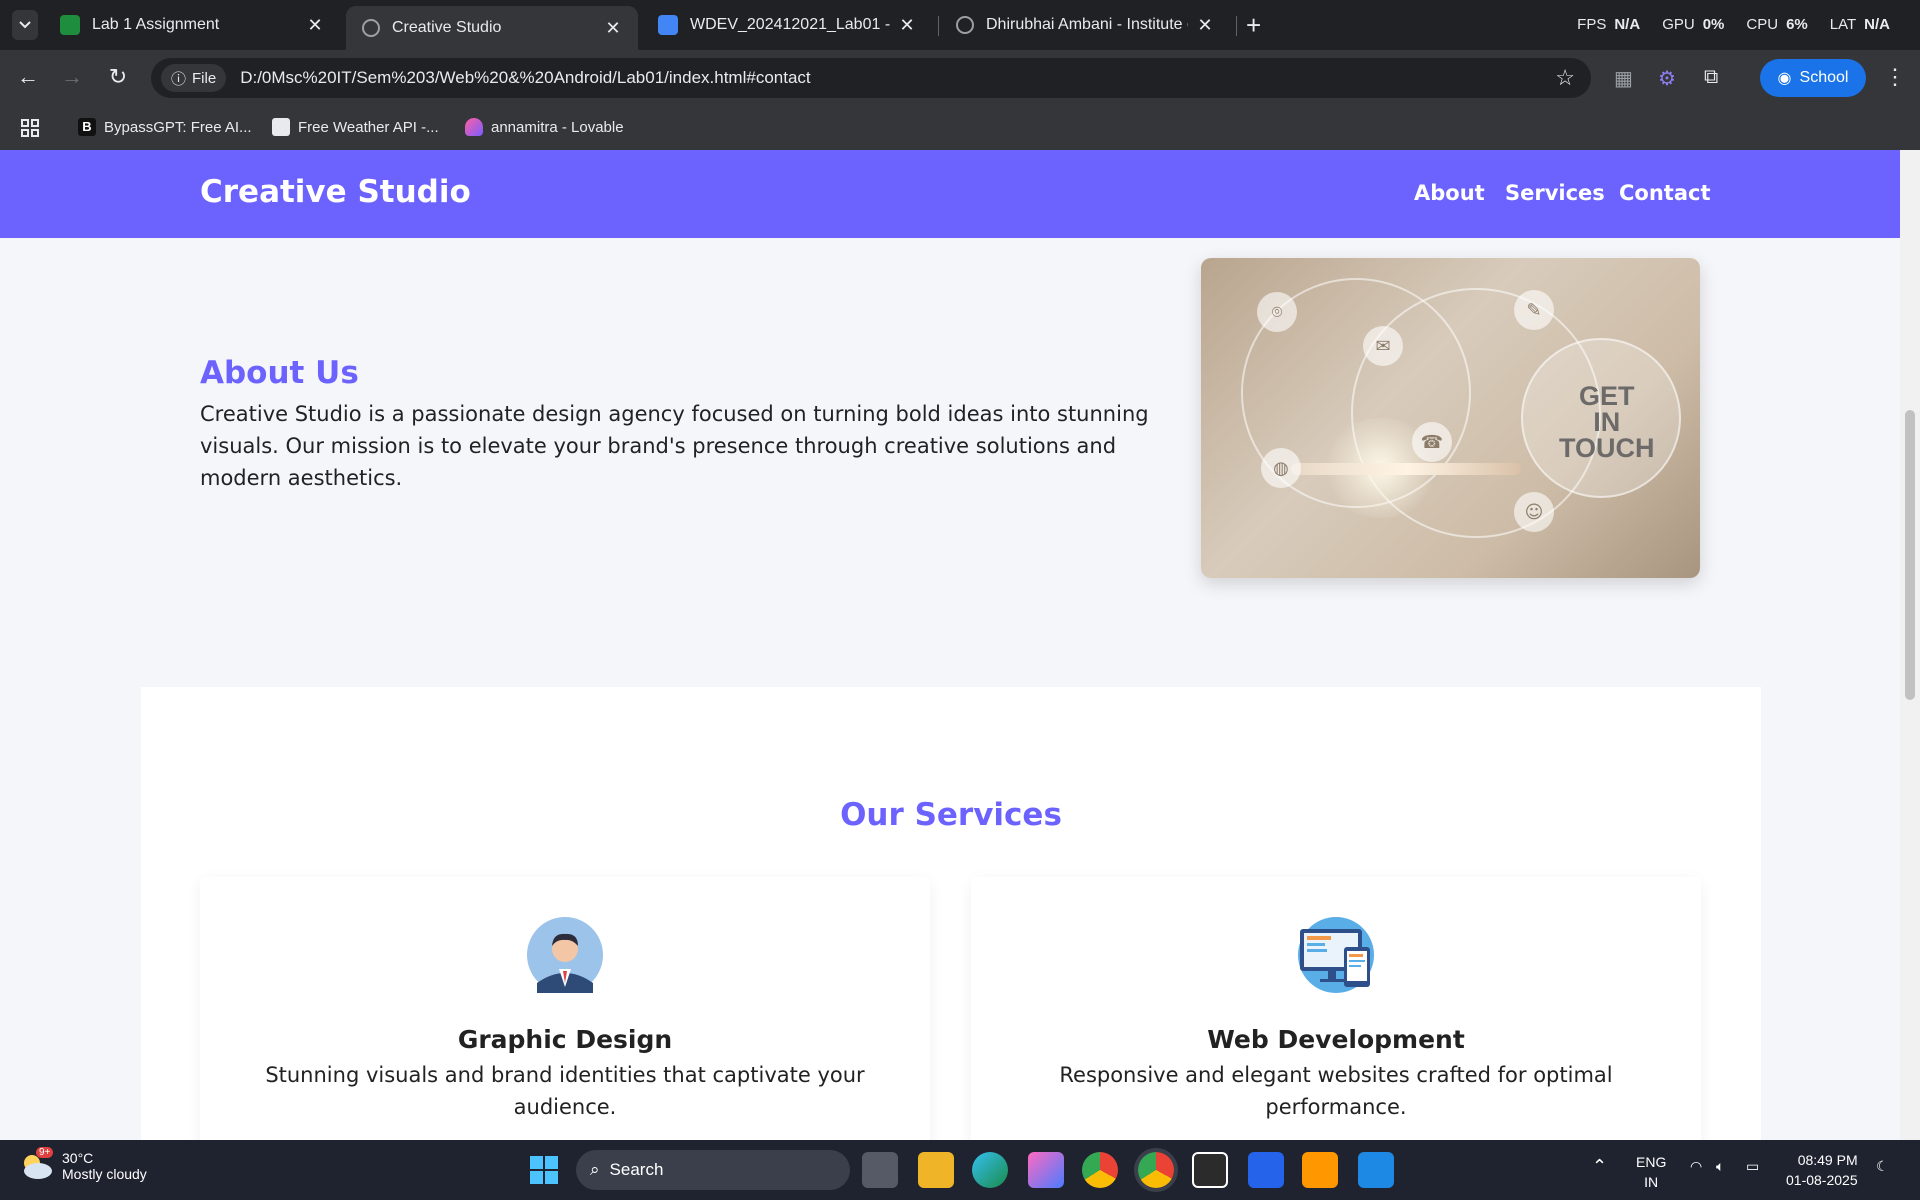  Describe the element at coordinates (1253, 25) in the screenshot. I see `new-tab-button: +` at that location.